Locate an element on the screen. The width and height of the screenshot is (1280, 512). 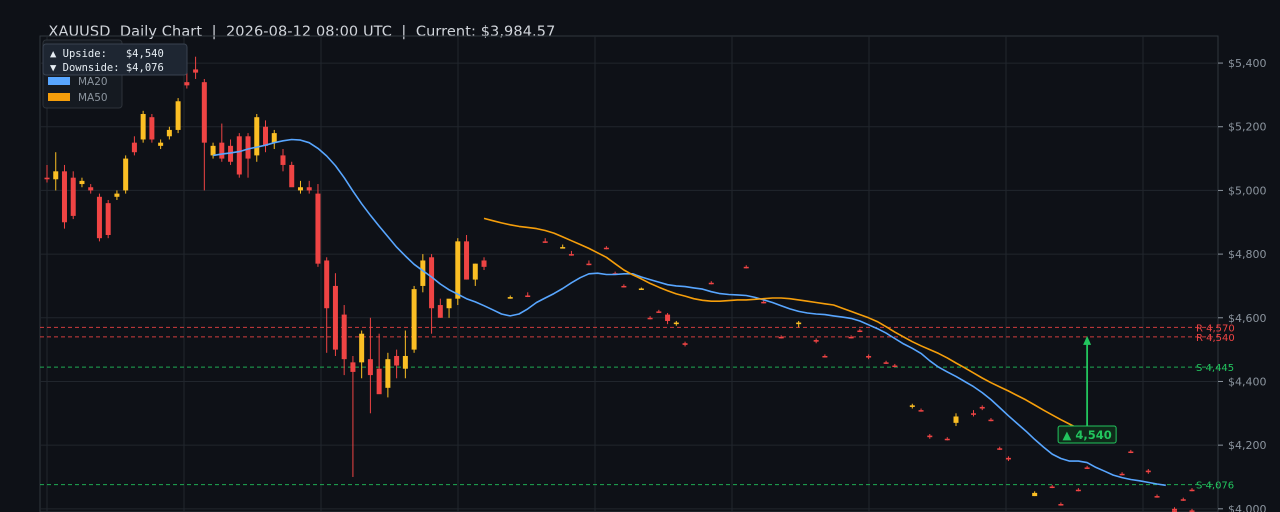
legend-label: MA50 is located at coordinates (93, 98).